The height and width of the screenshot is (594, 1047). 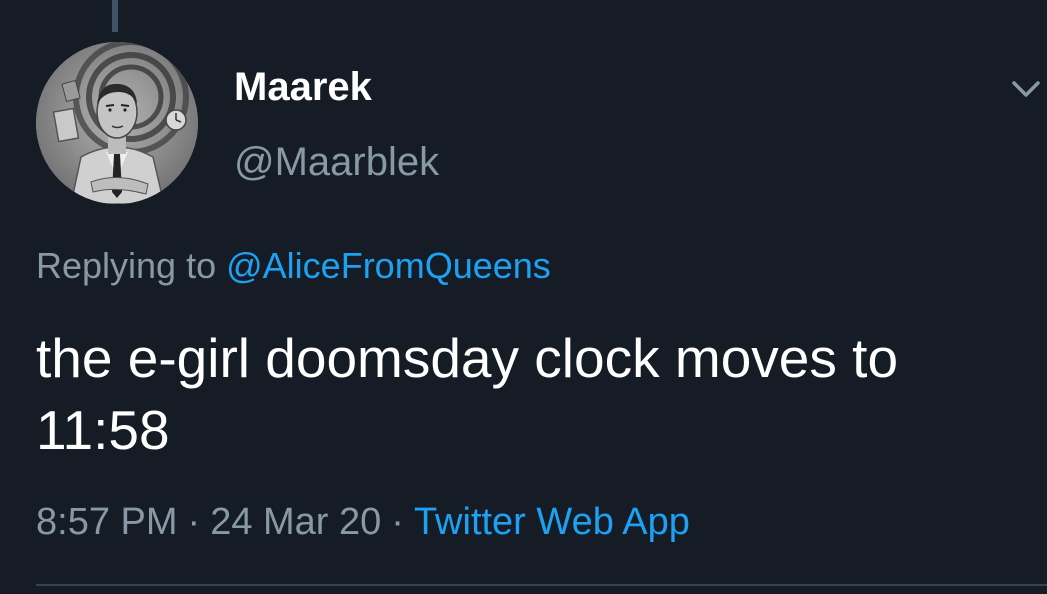 What do you see at coordinates (552, 522) in the screenshot?
I see `tweet-source-link: Twitter Web App` at bounding box center [552, 522].